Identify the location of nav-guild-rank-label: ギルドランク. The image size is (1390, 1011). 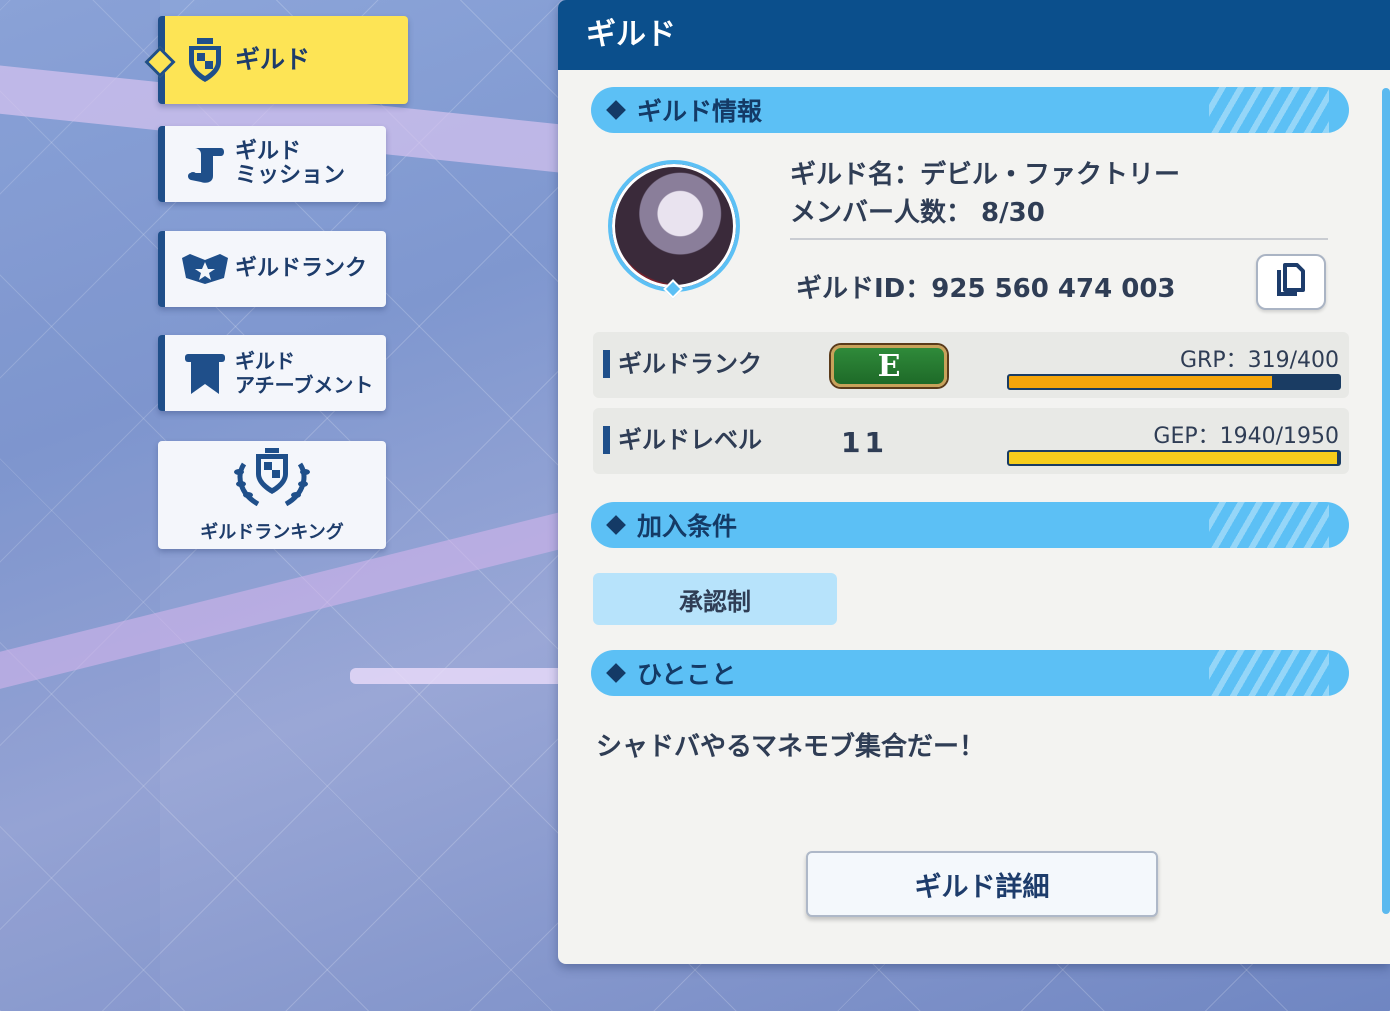
(301, 268).